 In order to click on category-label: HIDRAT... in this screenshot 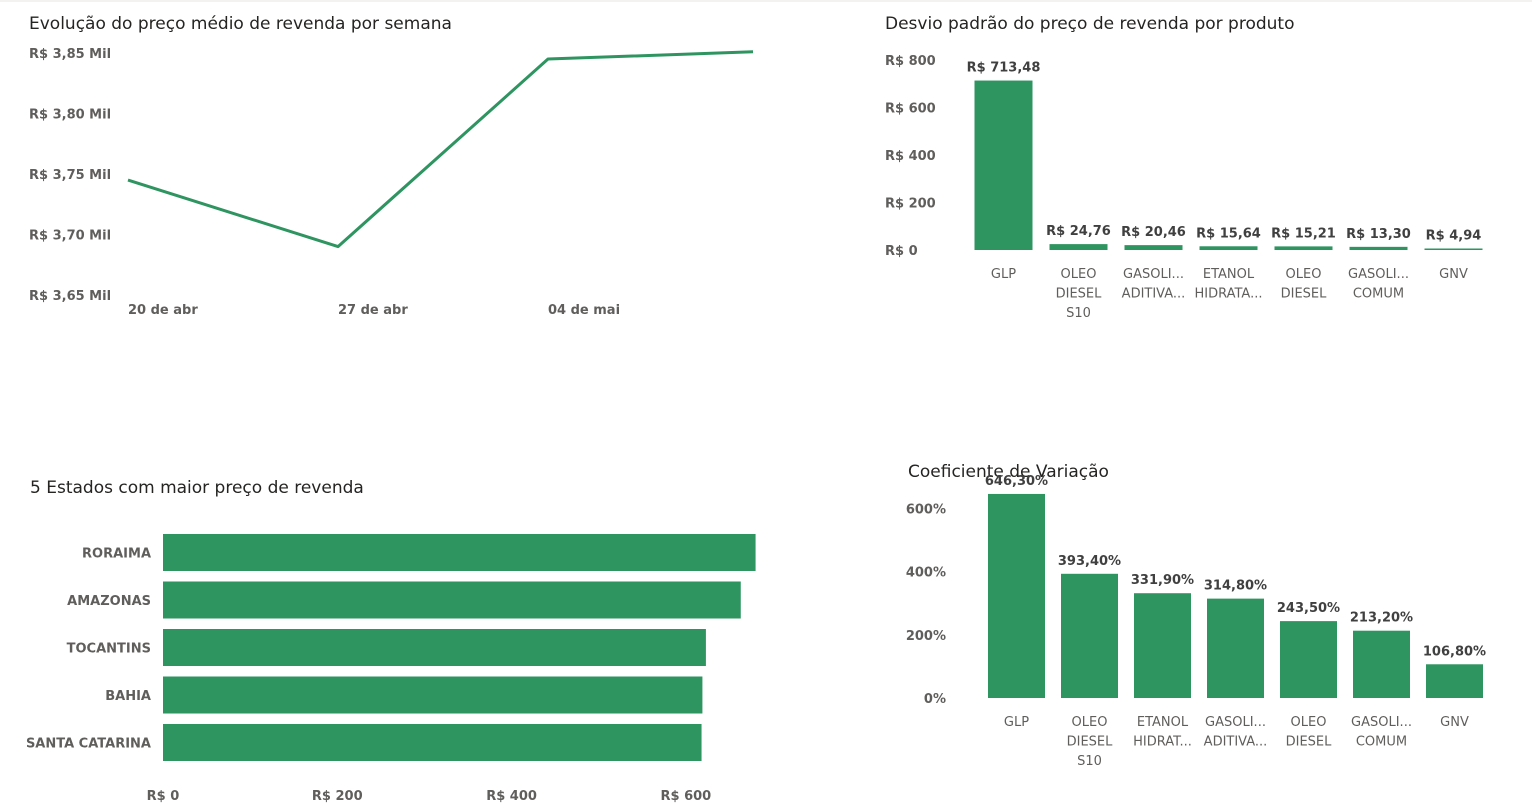, I will do `click(1162, 742)`.